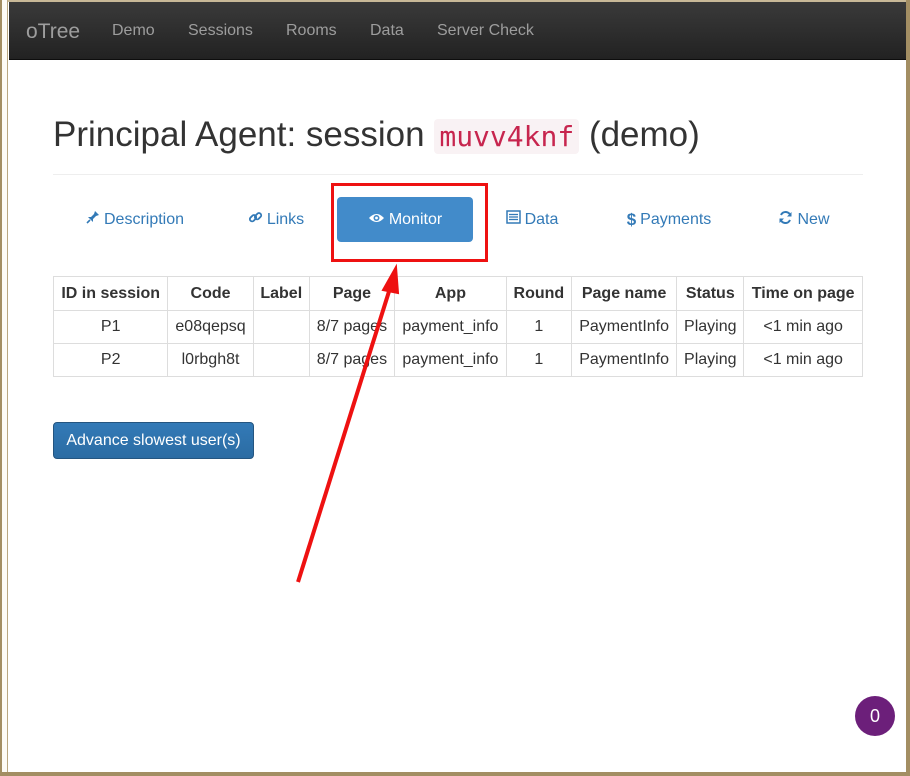  What do you see at coordinates (281, 293) in the screenshot?
I see `column-header: Label` at bounding box center [281, 293].